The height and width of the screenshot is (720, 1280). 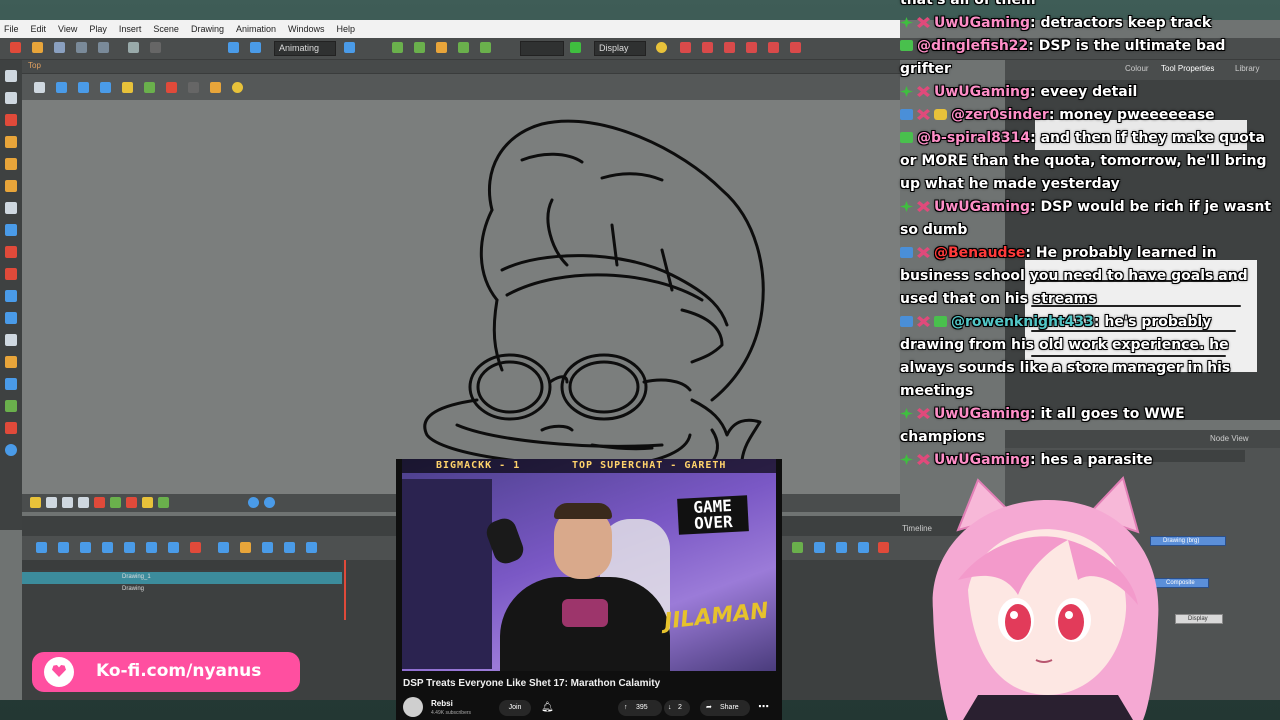 What do you see at coordinates (11, 340) in the screenshot?
I see `hand-tool-icon` at bounding box center [11, 340].